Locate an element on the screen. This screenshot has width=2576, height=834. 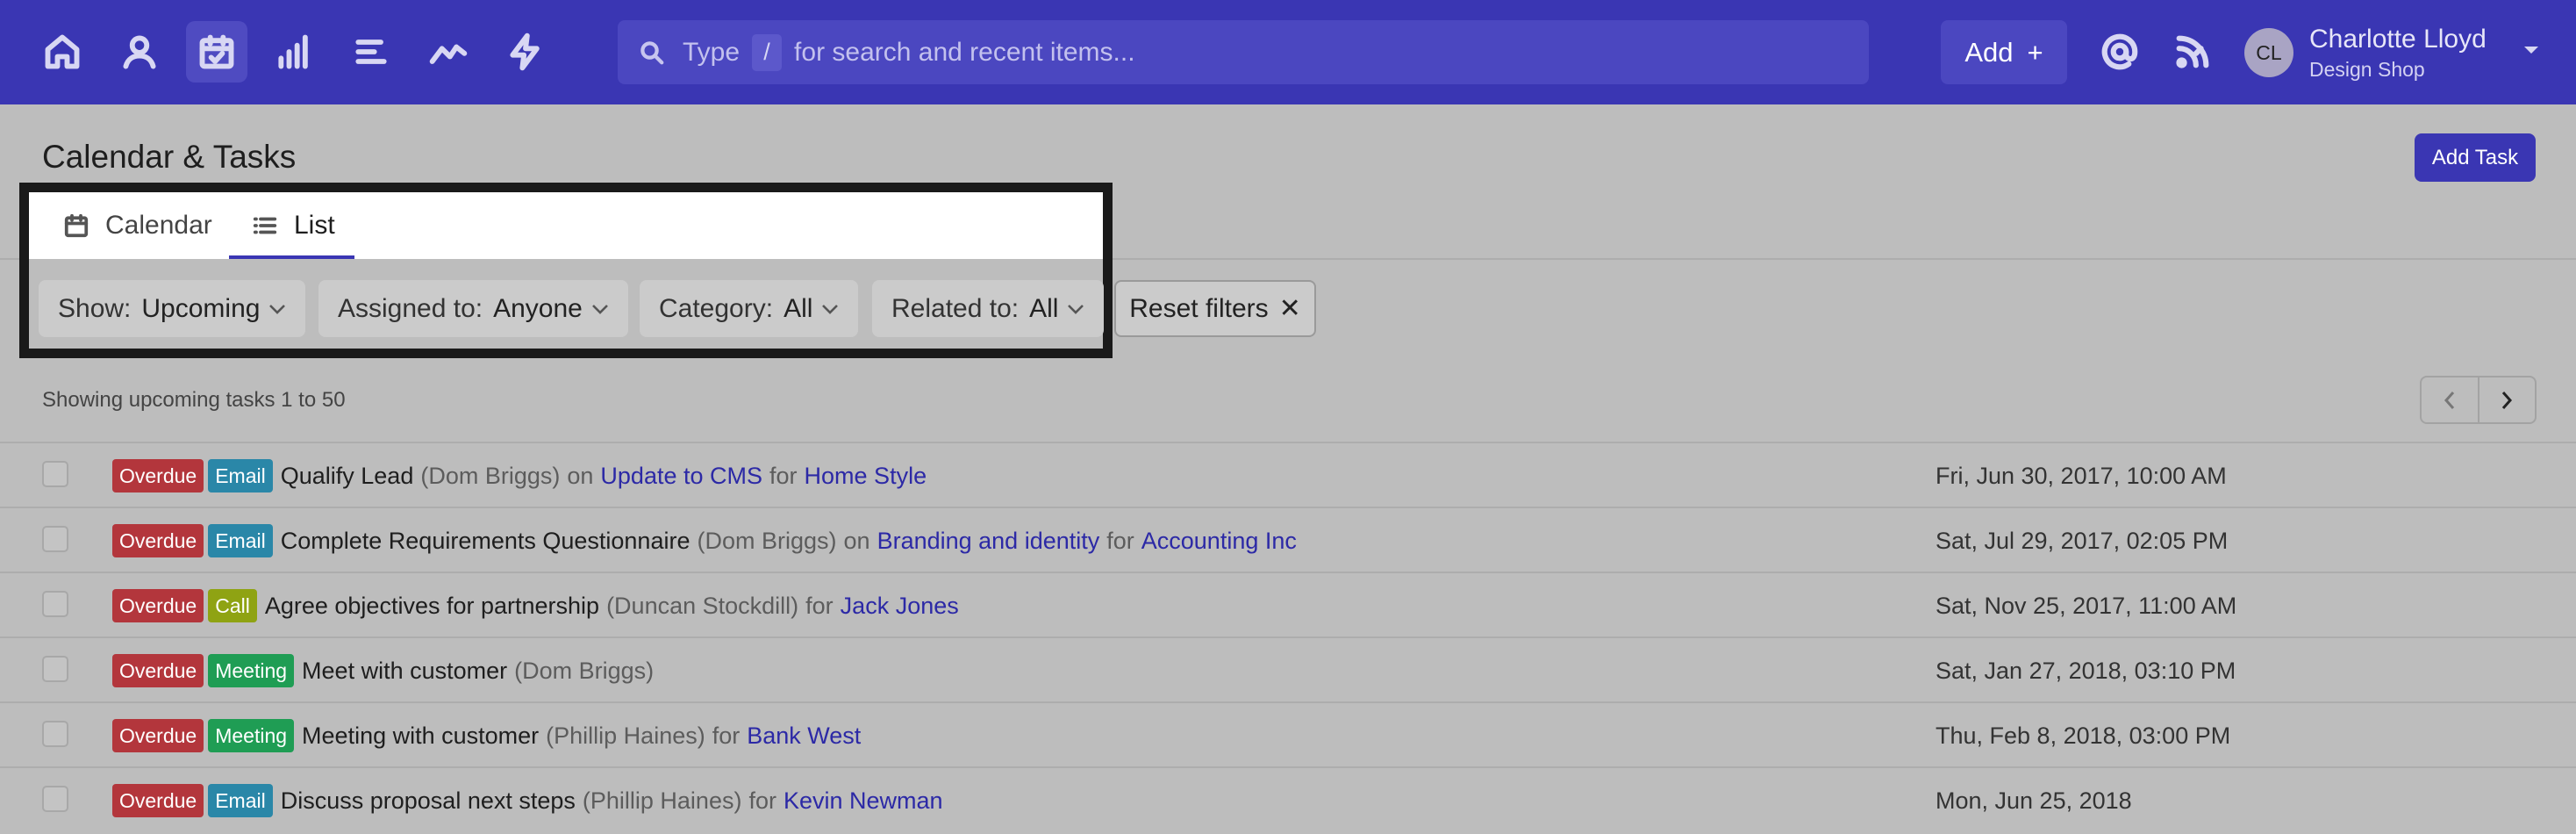
reset-filters-label: Reset filters is located at coordinates (1199, 308).